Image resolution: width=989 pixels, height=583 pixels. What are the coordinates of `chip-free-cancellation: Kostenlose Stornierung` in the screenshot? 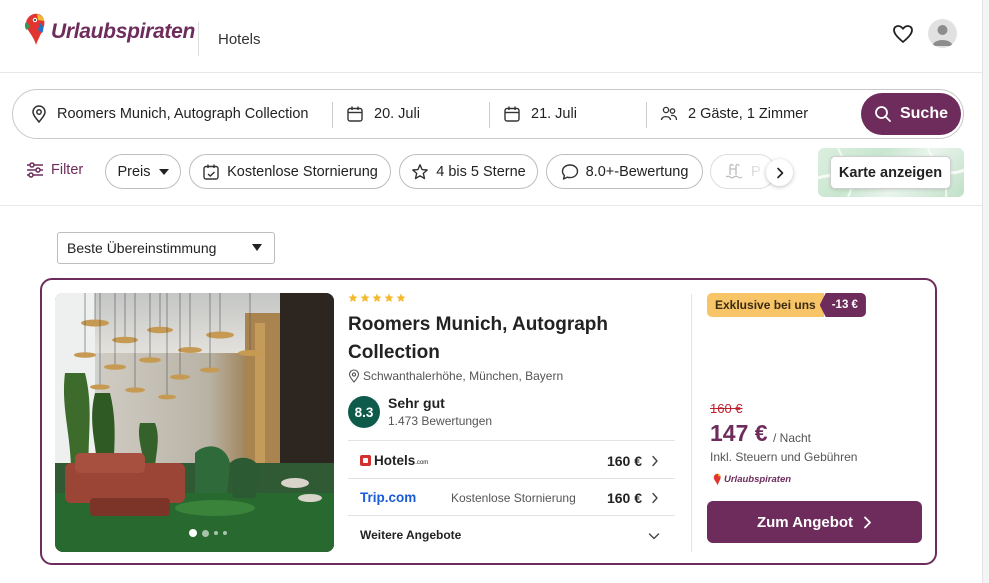 It's located at (290, 171).